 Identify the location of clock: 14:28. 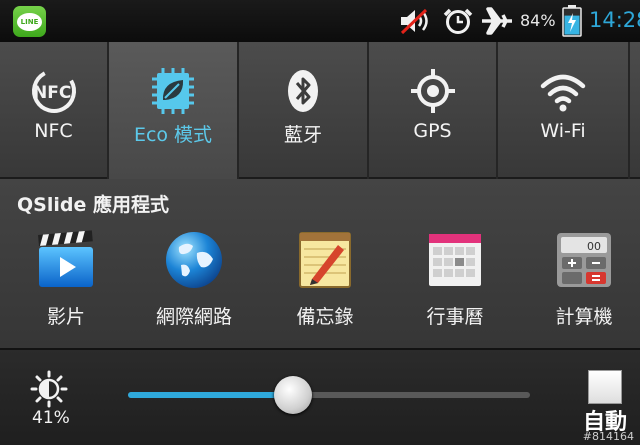
(614, 20).